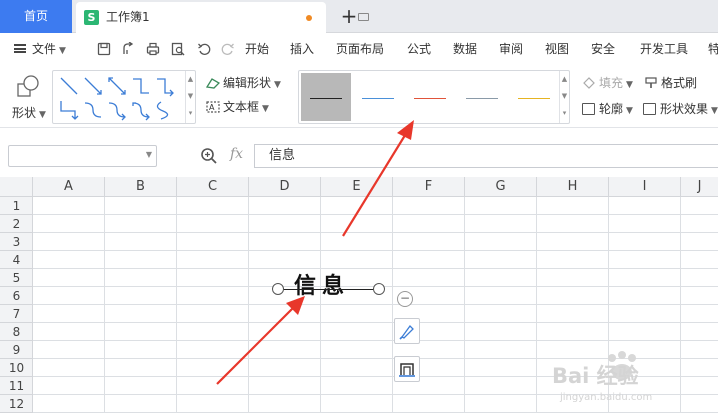 The width and height of the screenshot is (718, 413). What do you see at coordinates (44, 49) in the screenshot?
I see `file-menu-label: 文件` at bounding box center [44, 49].